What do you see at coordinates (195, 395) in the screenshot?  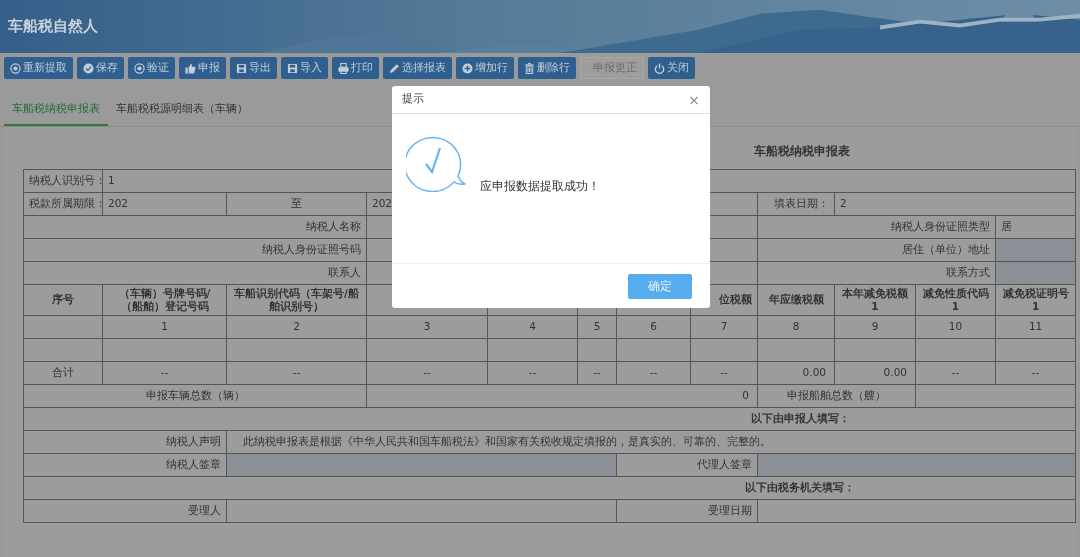 I see `table-cell: 申报车辆总数（辆）` at bounding box center [195, 395].